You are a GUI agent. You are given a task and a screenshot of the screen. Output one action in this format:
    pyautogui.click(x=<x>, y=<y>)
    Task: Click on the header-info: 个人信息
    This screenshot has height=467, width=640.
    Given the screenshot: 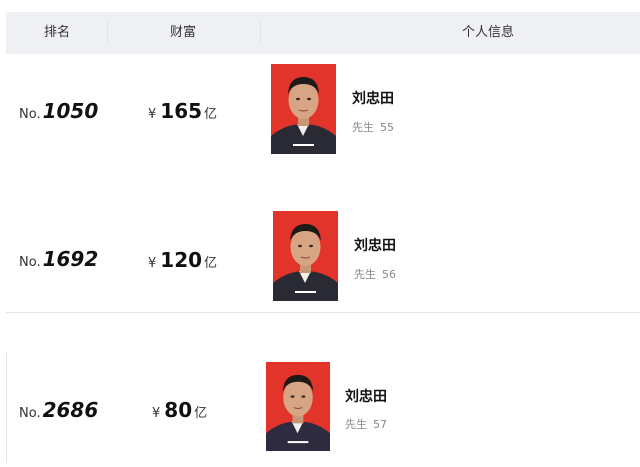 What is the action you would take?
    pyautogui.click(x=488, y=32)
    